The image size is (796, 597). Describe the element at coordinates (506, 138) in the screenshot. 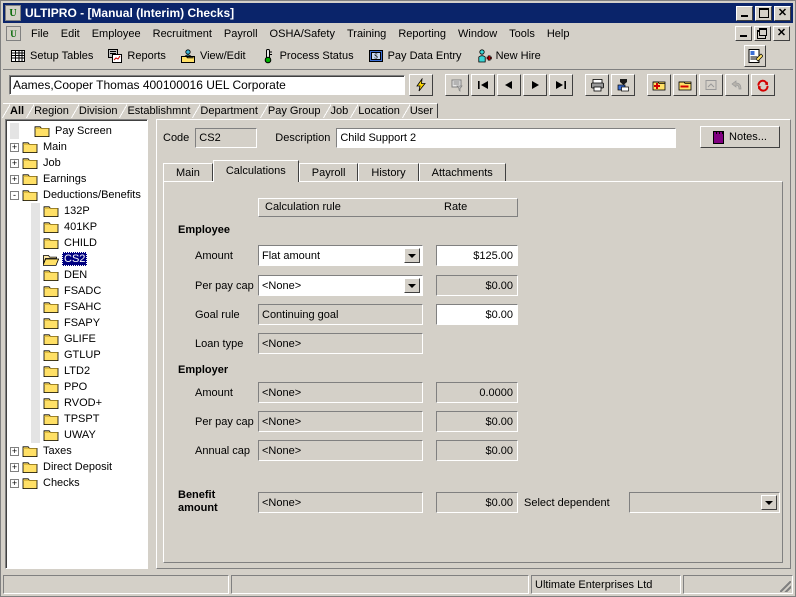

I see `description-field: Child Support 2` at that location.